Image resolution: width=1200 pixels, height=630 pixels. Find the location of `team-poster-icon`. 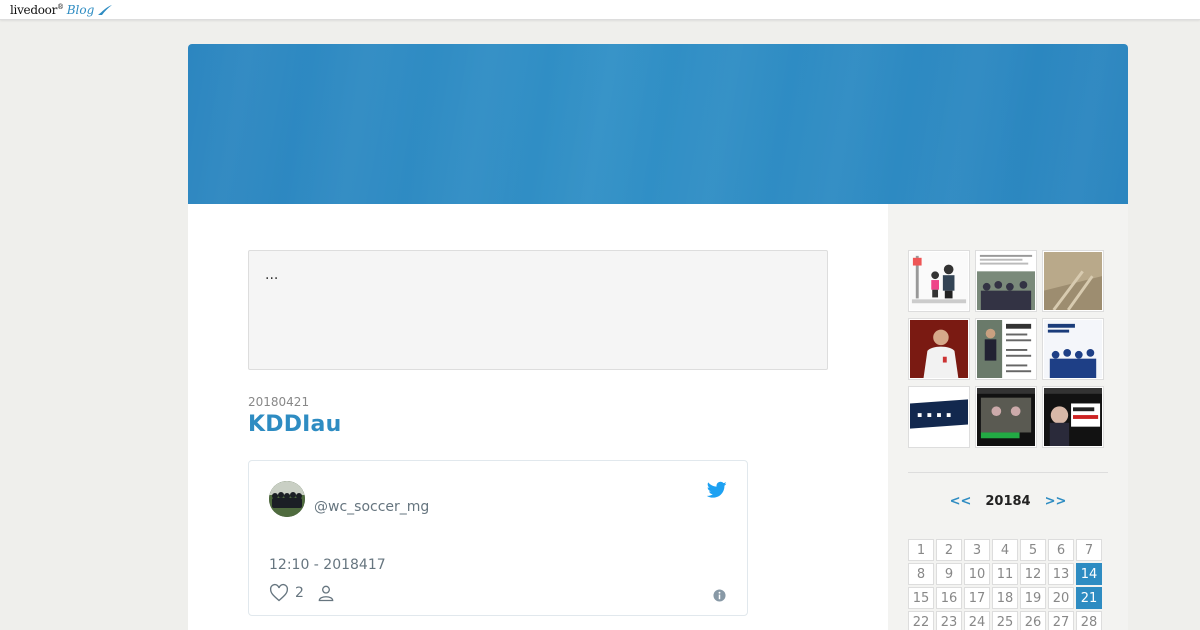

team-poster-icon is located at coordinates (1073, 349).